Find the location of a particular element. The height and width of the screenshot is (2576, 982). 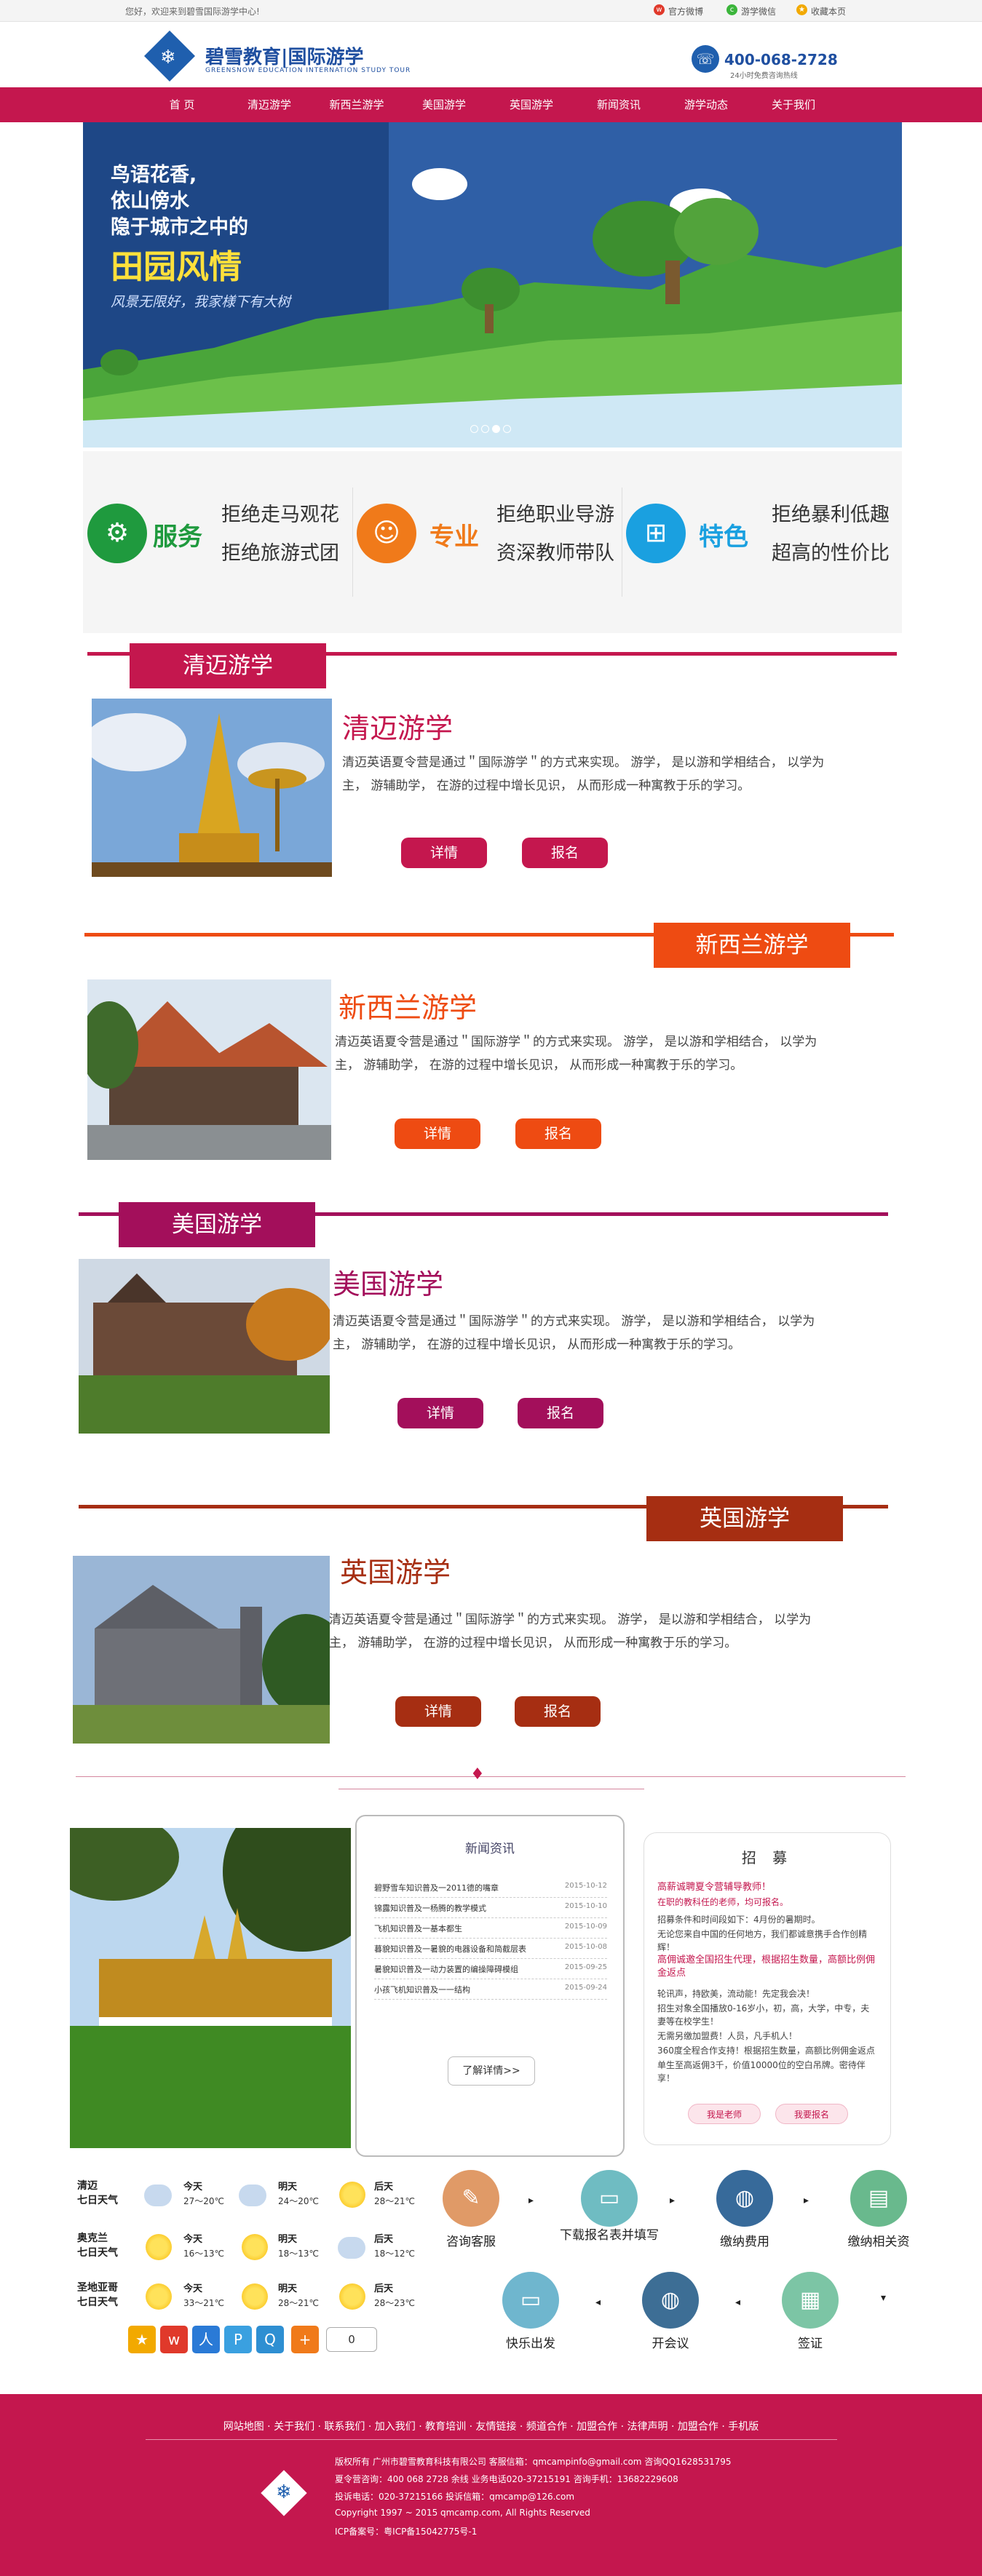

weibo-icon: w is located at coordinates (659, 9).